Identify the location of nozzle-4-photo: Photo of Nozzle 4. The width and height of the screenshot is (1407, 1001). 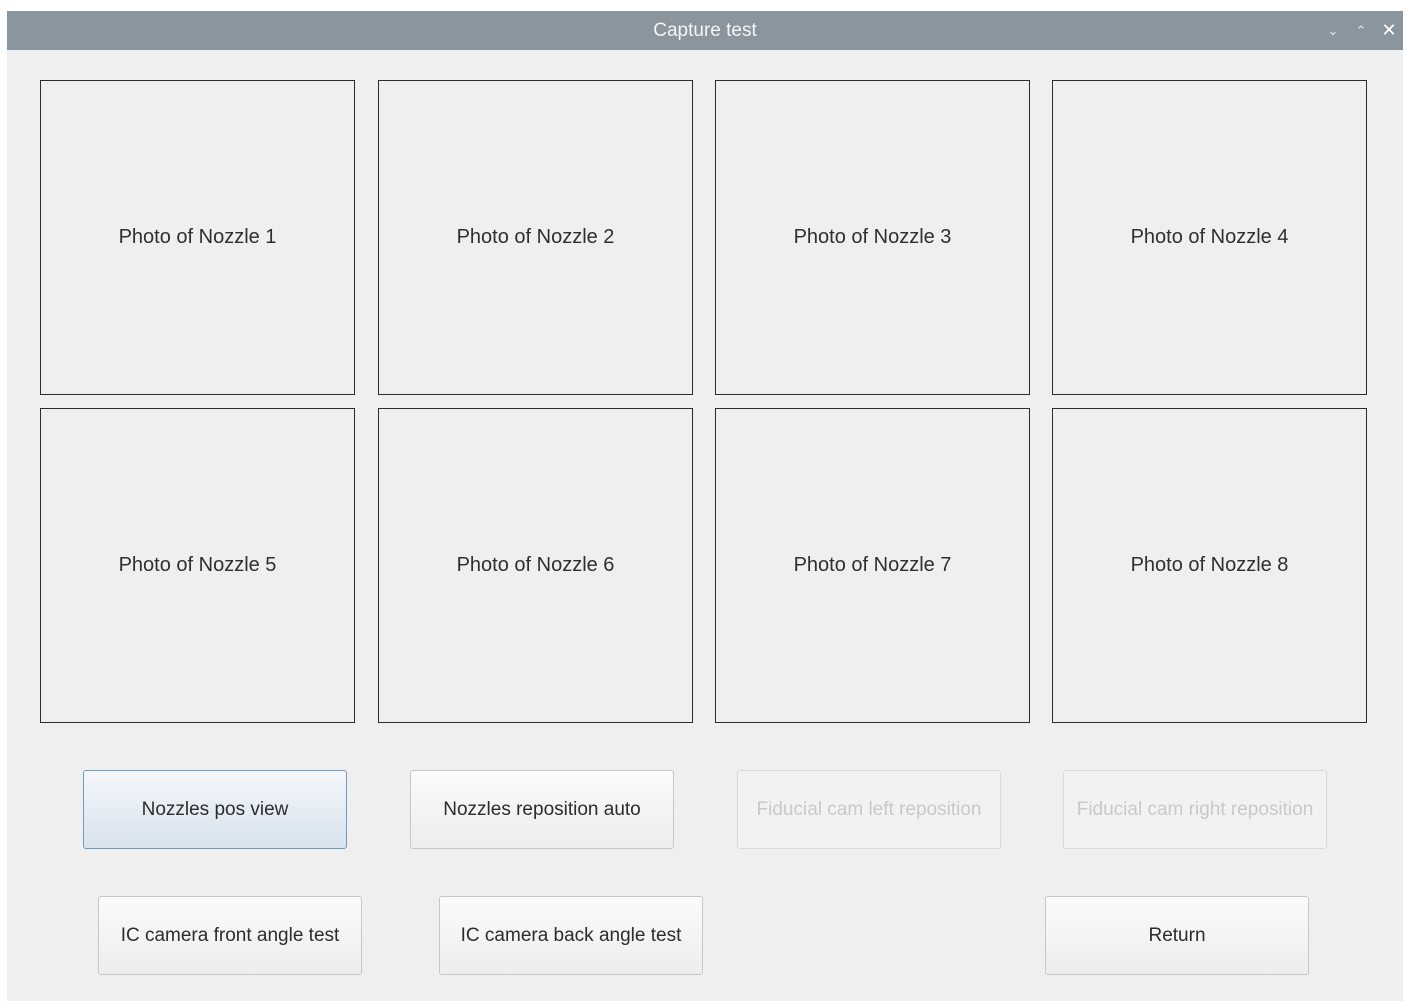
(1209, 237).